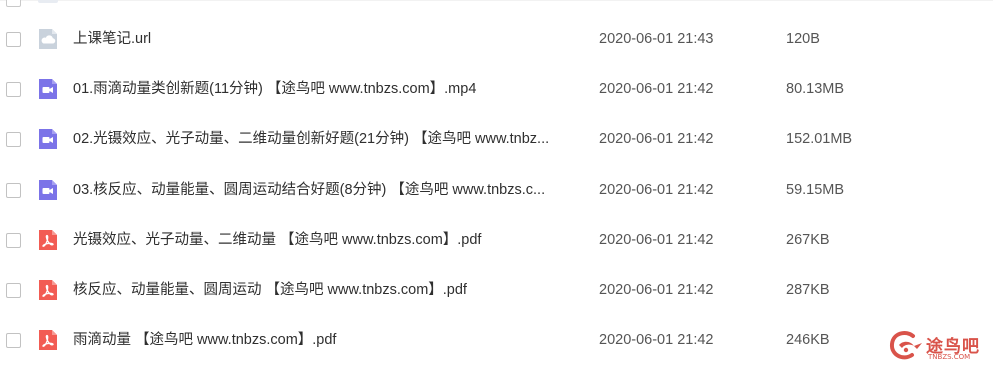 This screenshot has height=369, width=993. I want to click on file-name-link: 雨滴动量 【途鸟吧 www.tnbzs.com】.pdf, so click(325, 340).